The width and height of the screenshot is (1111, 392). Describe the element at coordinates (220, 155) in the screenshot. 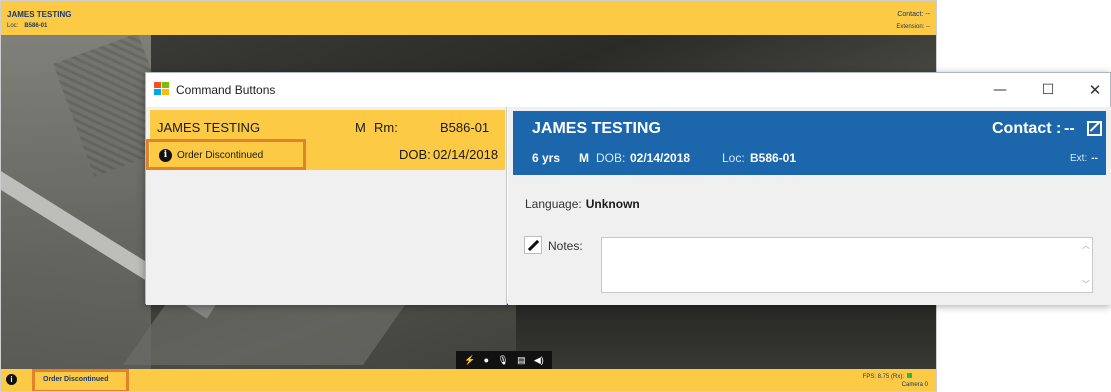

I see `order-status-badge: Order Discontinued` at that location.